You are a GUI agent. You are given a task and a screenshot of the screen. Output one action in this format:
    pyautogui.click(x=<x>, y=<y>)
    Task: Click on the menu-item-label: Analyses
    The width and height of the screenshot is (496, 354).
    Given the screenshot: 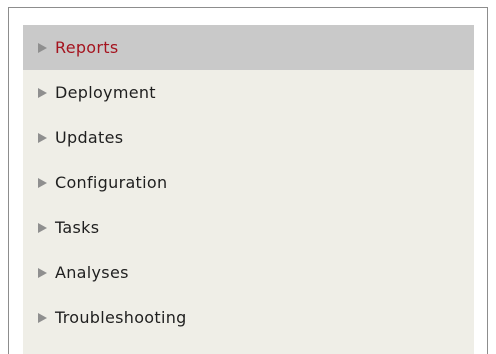 What is the action you would take?
    pyautogui.click(x=92, y=272)
    